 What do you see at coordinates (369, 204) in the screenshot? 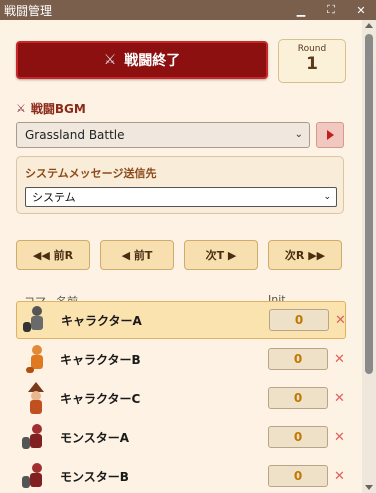
I see `scroll-thumb` at bounding box center [369, 204].